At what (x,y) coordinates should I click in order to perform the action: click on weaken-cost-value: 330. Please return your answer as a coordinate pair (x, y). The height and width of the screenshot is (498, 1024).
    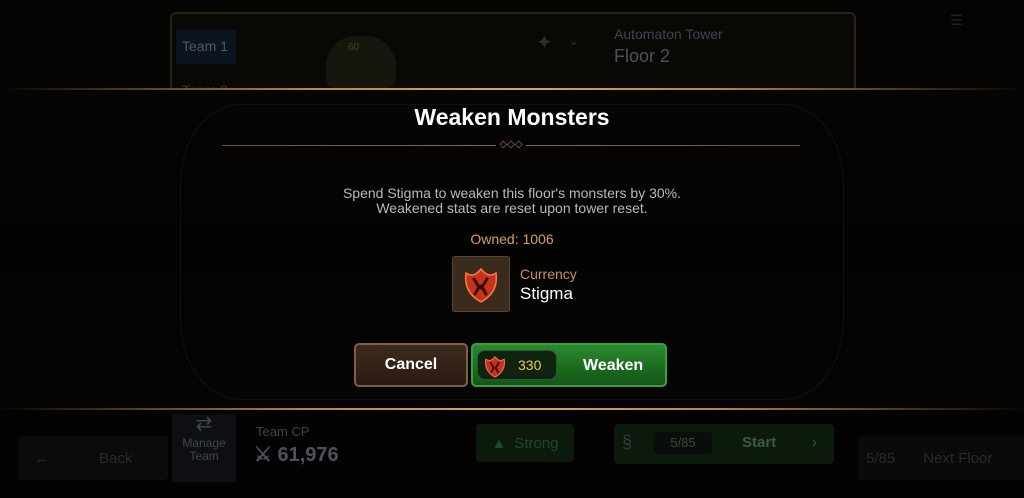
    Looking at the image, I should click on (530, 365).